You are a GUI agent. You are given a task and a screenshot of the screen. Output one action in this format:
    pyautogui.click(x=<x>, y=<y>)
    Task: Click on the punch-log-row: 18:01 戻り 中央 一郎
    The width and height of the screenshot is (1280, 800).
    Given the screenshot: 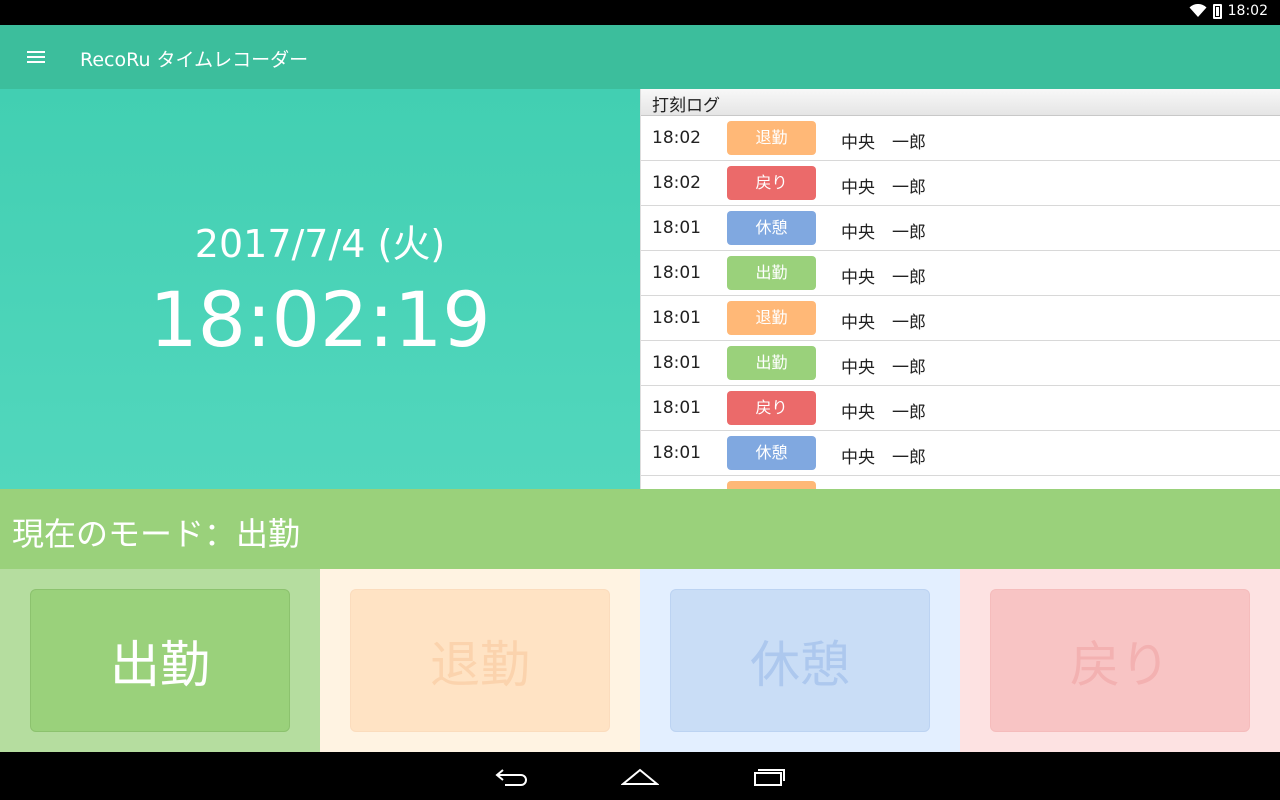 What is the action you would take?
    pyautogui.click(x=960, y=408)
    